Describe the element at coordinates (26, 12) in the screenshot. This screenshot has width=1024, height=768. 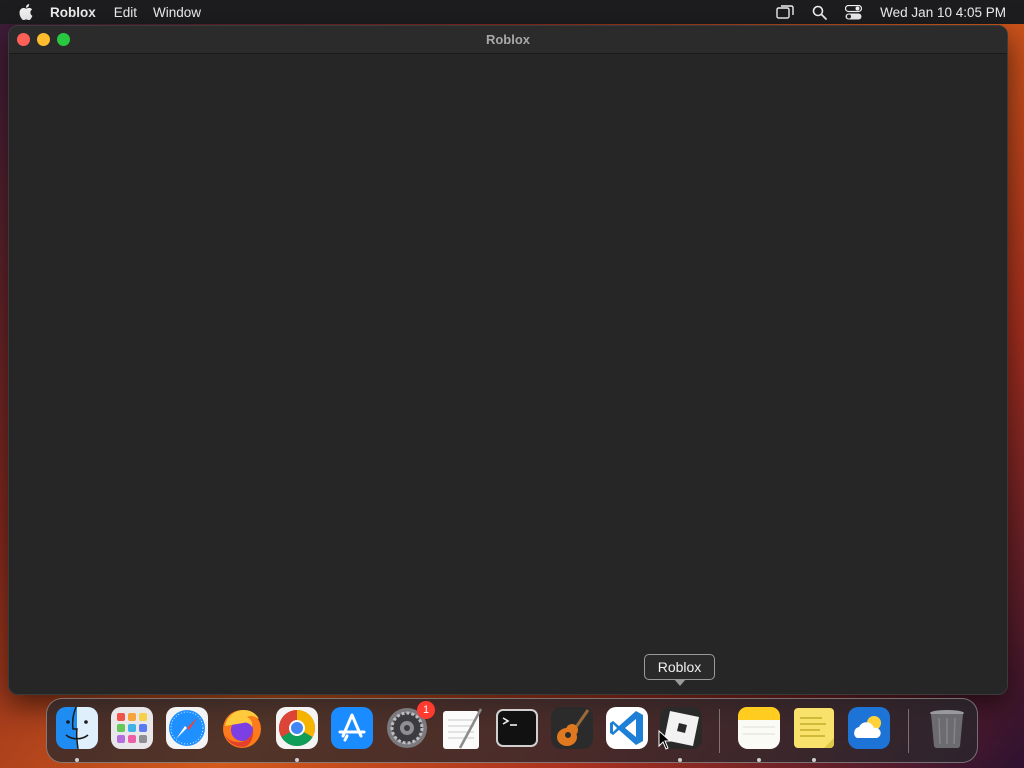
I see `apple-menu-icon` at that location.